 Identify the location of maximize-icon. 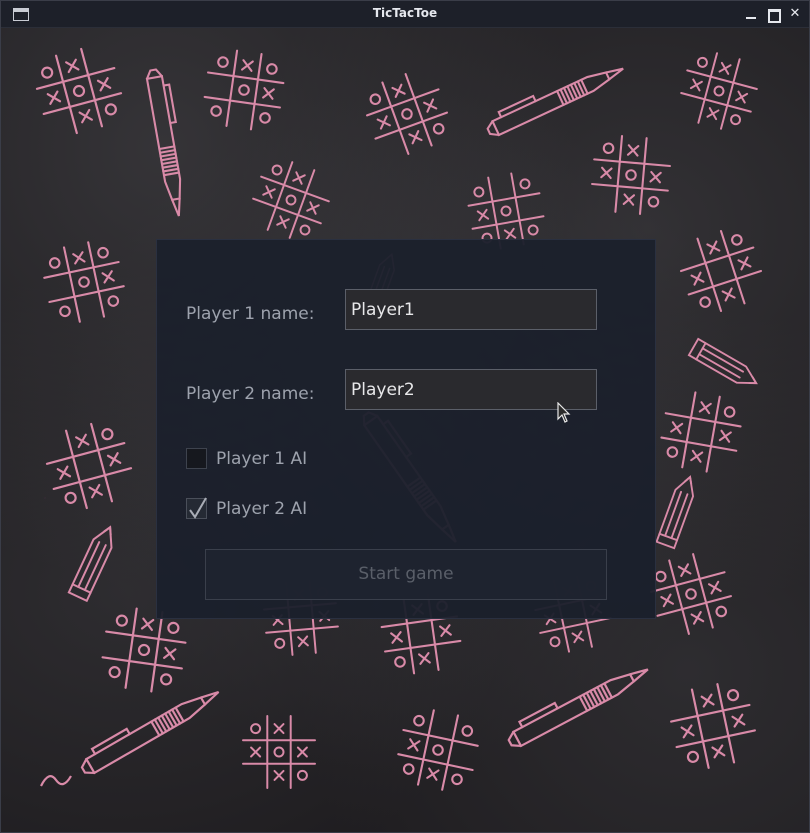
(773, 14).